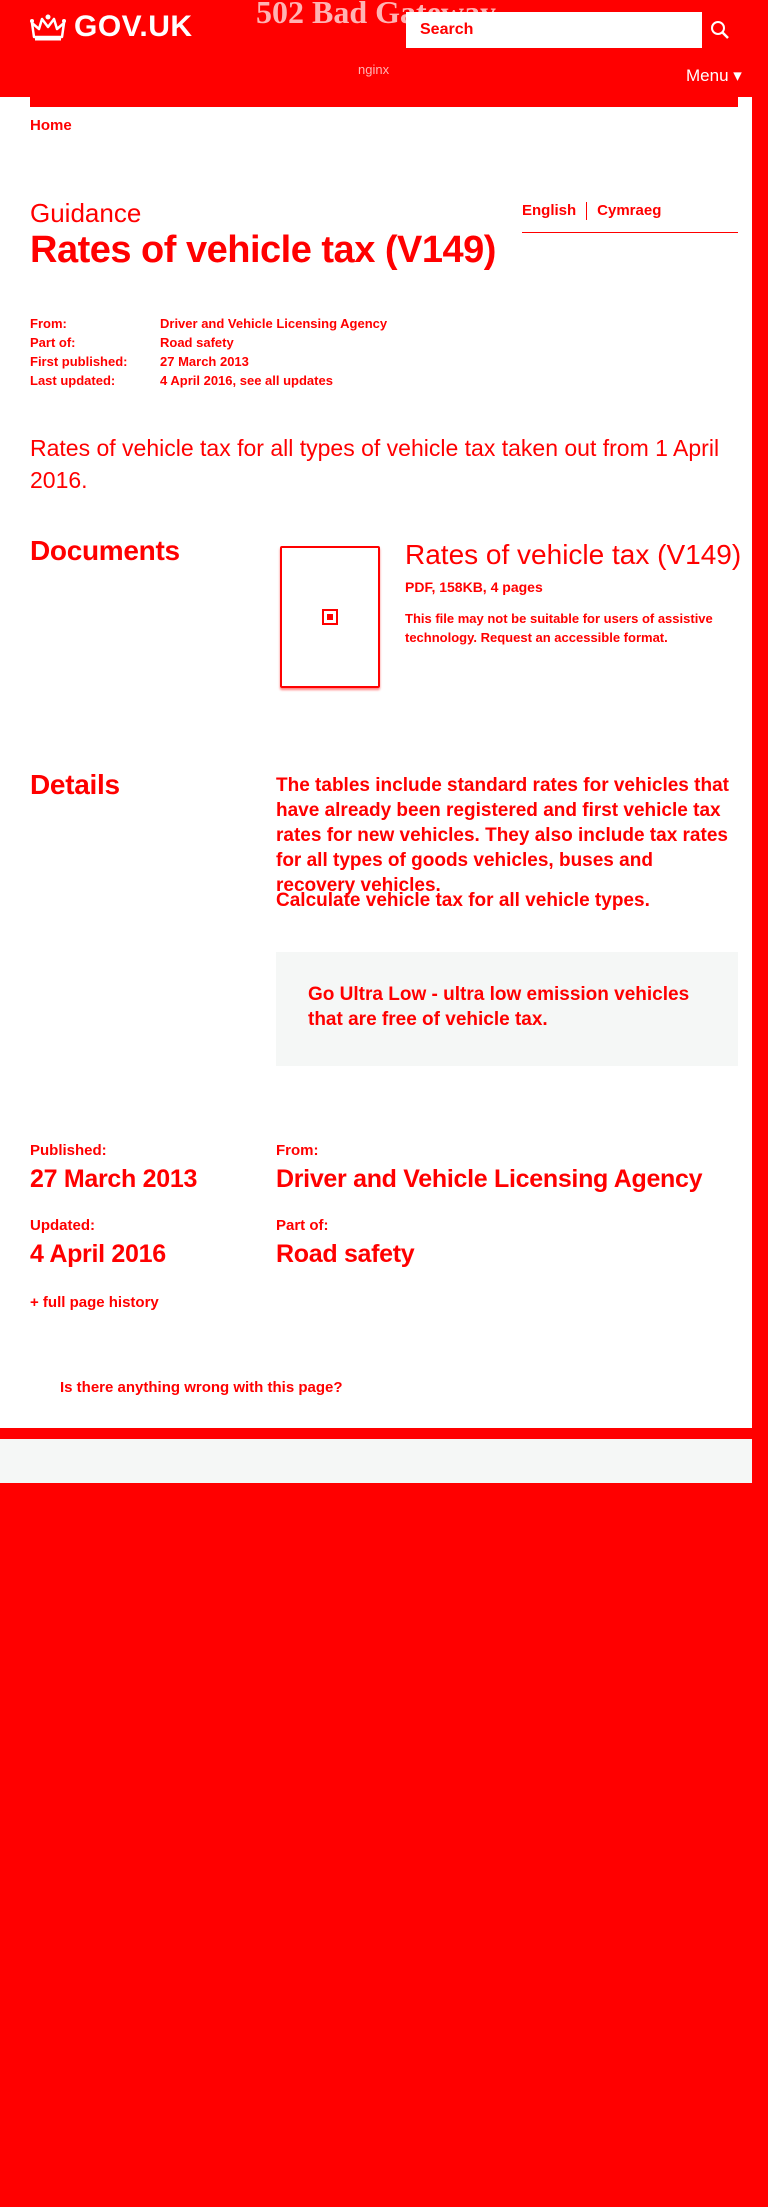  Describe the element at coordinates (201, 1387) in the screenshot. I see `report-problem-link: Is there anything wrong with this page?` at that location.